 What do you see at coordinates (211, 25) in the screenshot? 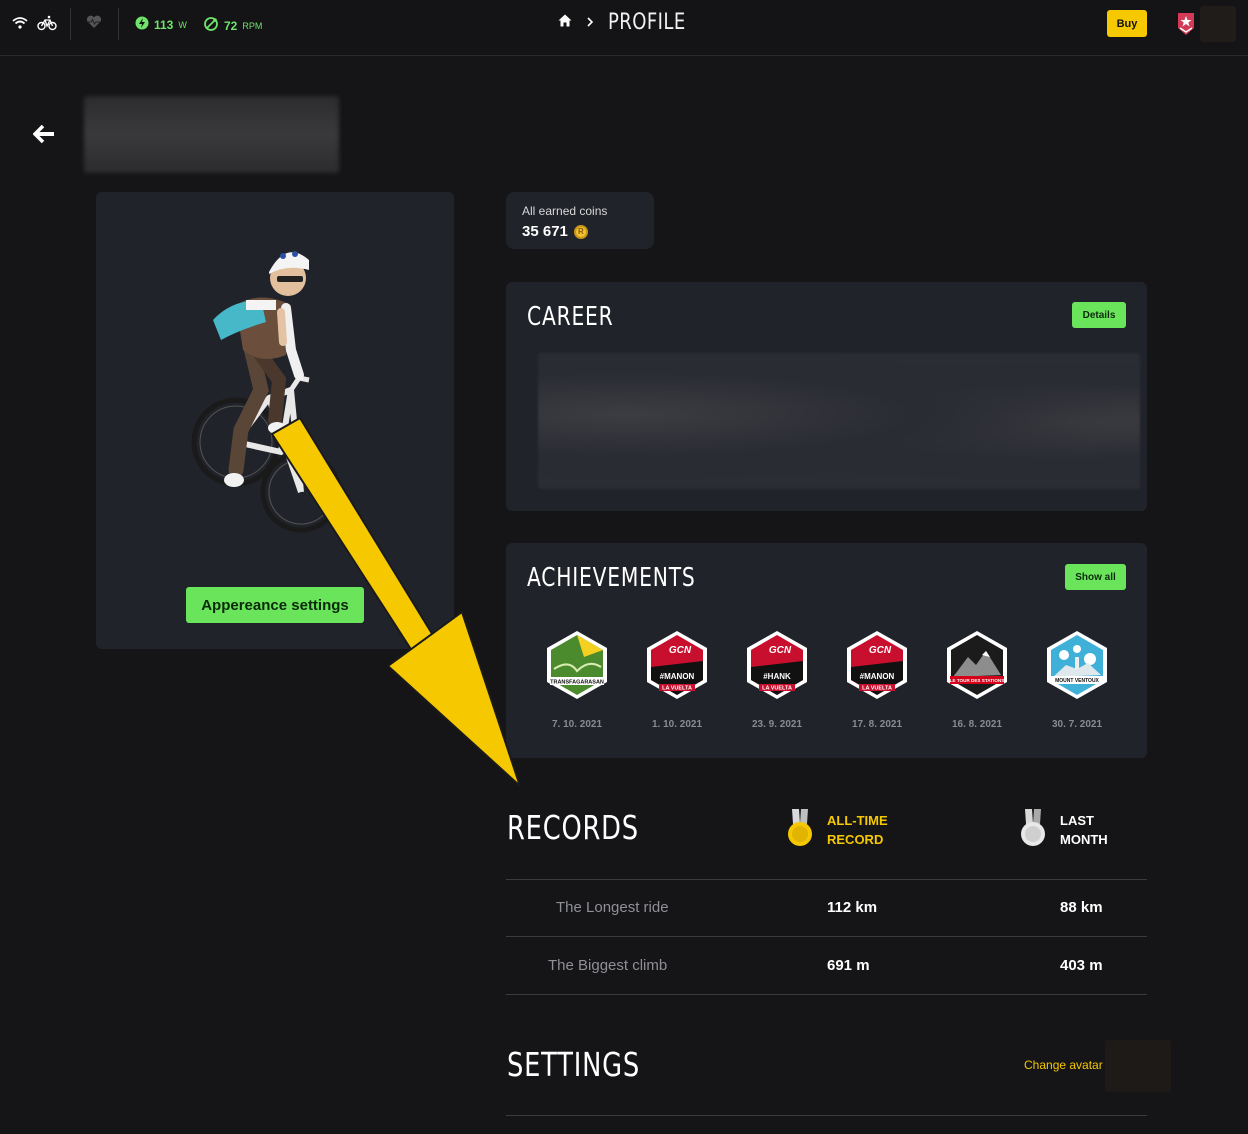
I see `cadence-icon` at bounding box center [211, 25].